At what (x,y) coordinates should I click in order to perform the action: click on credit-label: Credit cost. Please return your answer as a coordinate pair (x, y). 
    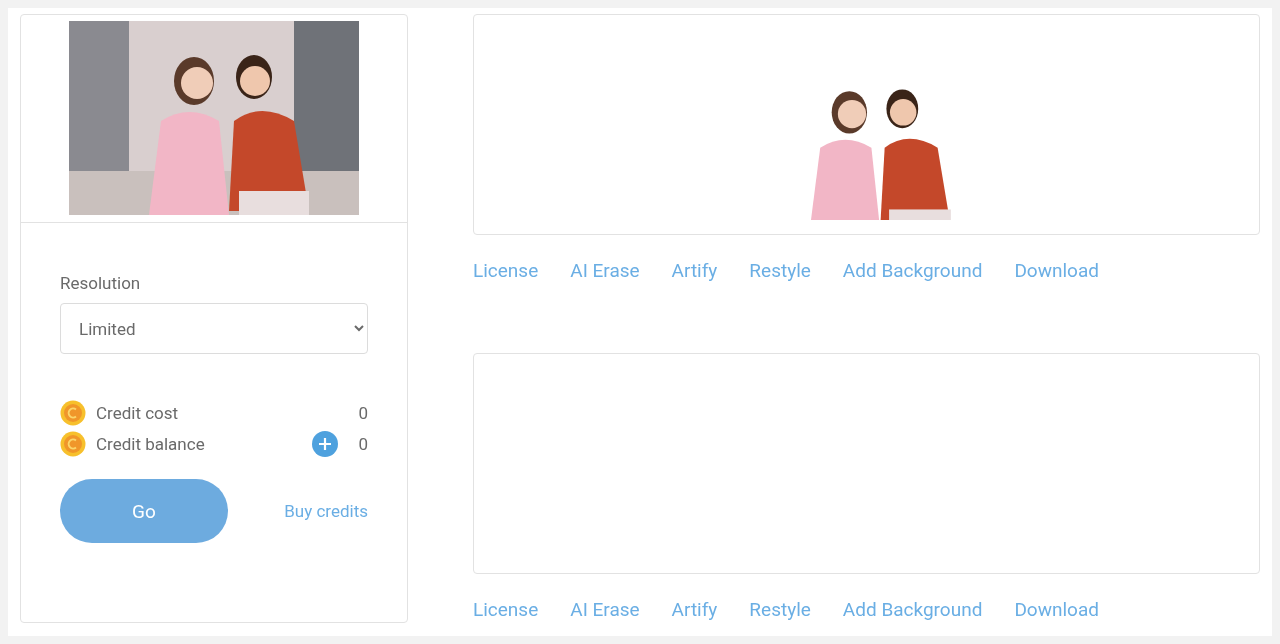
    Looking at the image, I should click on (138, 413).